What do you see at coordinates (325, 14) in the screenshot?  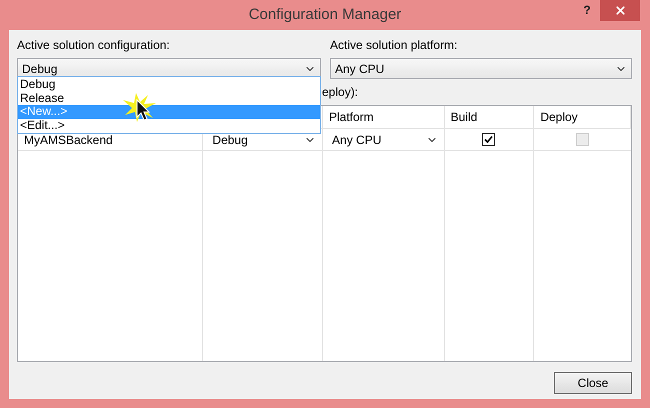 I see `window-title: Configuration Manager` at bounding box center [325, 14].